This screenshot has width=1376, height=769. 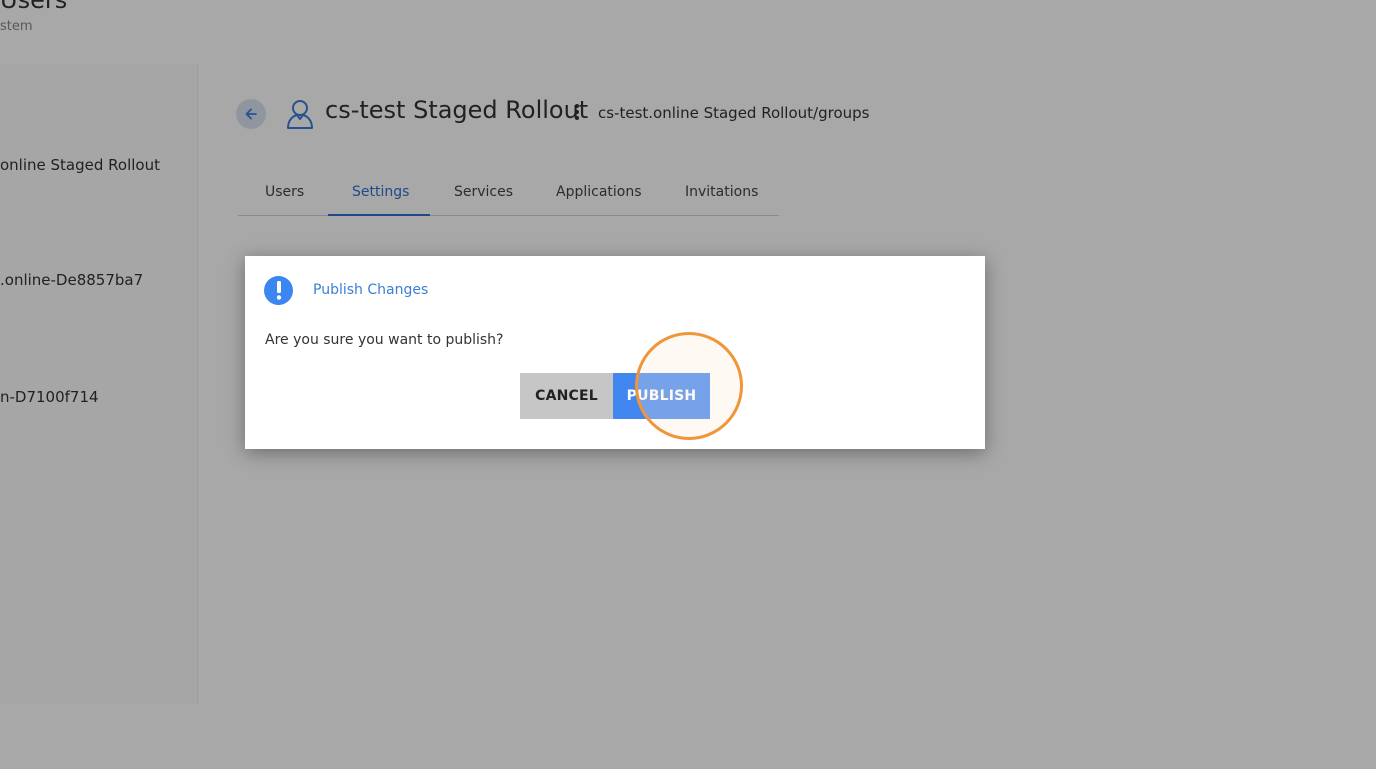 What do you see at coordinates (566, 396) in the screenshot?
I see `cancel-button: CANCEL` at bounding box center [566, 396].